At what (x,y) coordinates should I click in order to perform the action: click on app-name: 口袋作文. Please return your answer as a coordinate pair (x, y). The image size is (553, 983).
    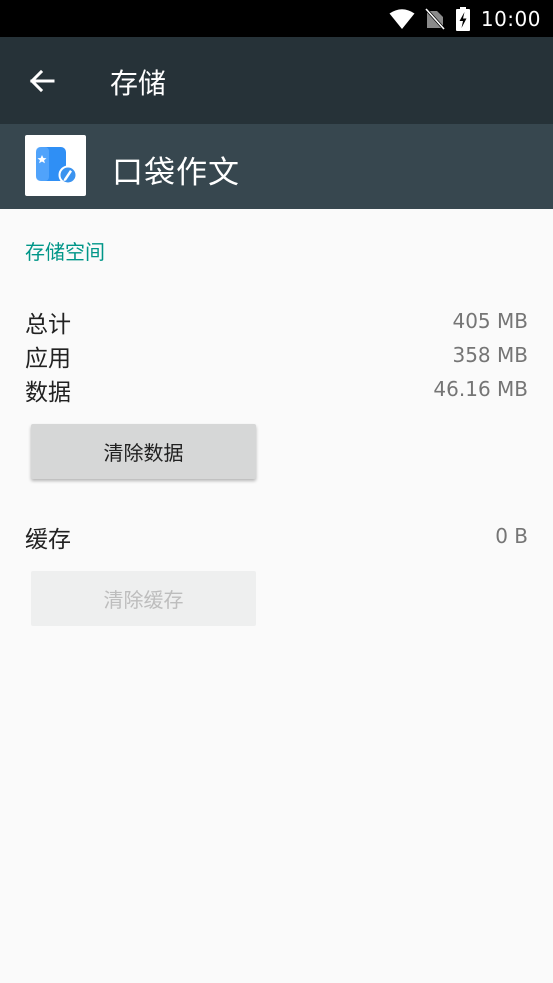
    Looking at the image, I should click on (176, 173).